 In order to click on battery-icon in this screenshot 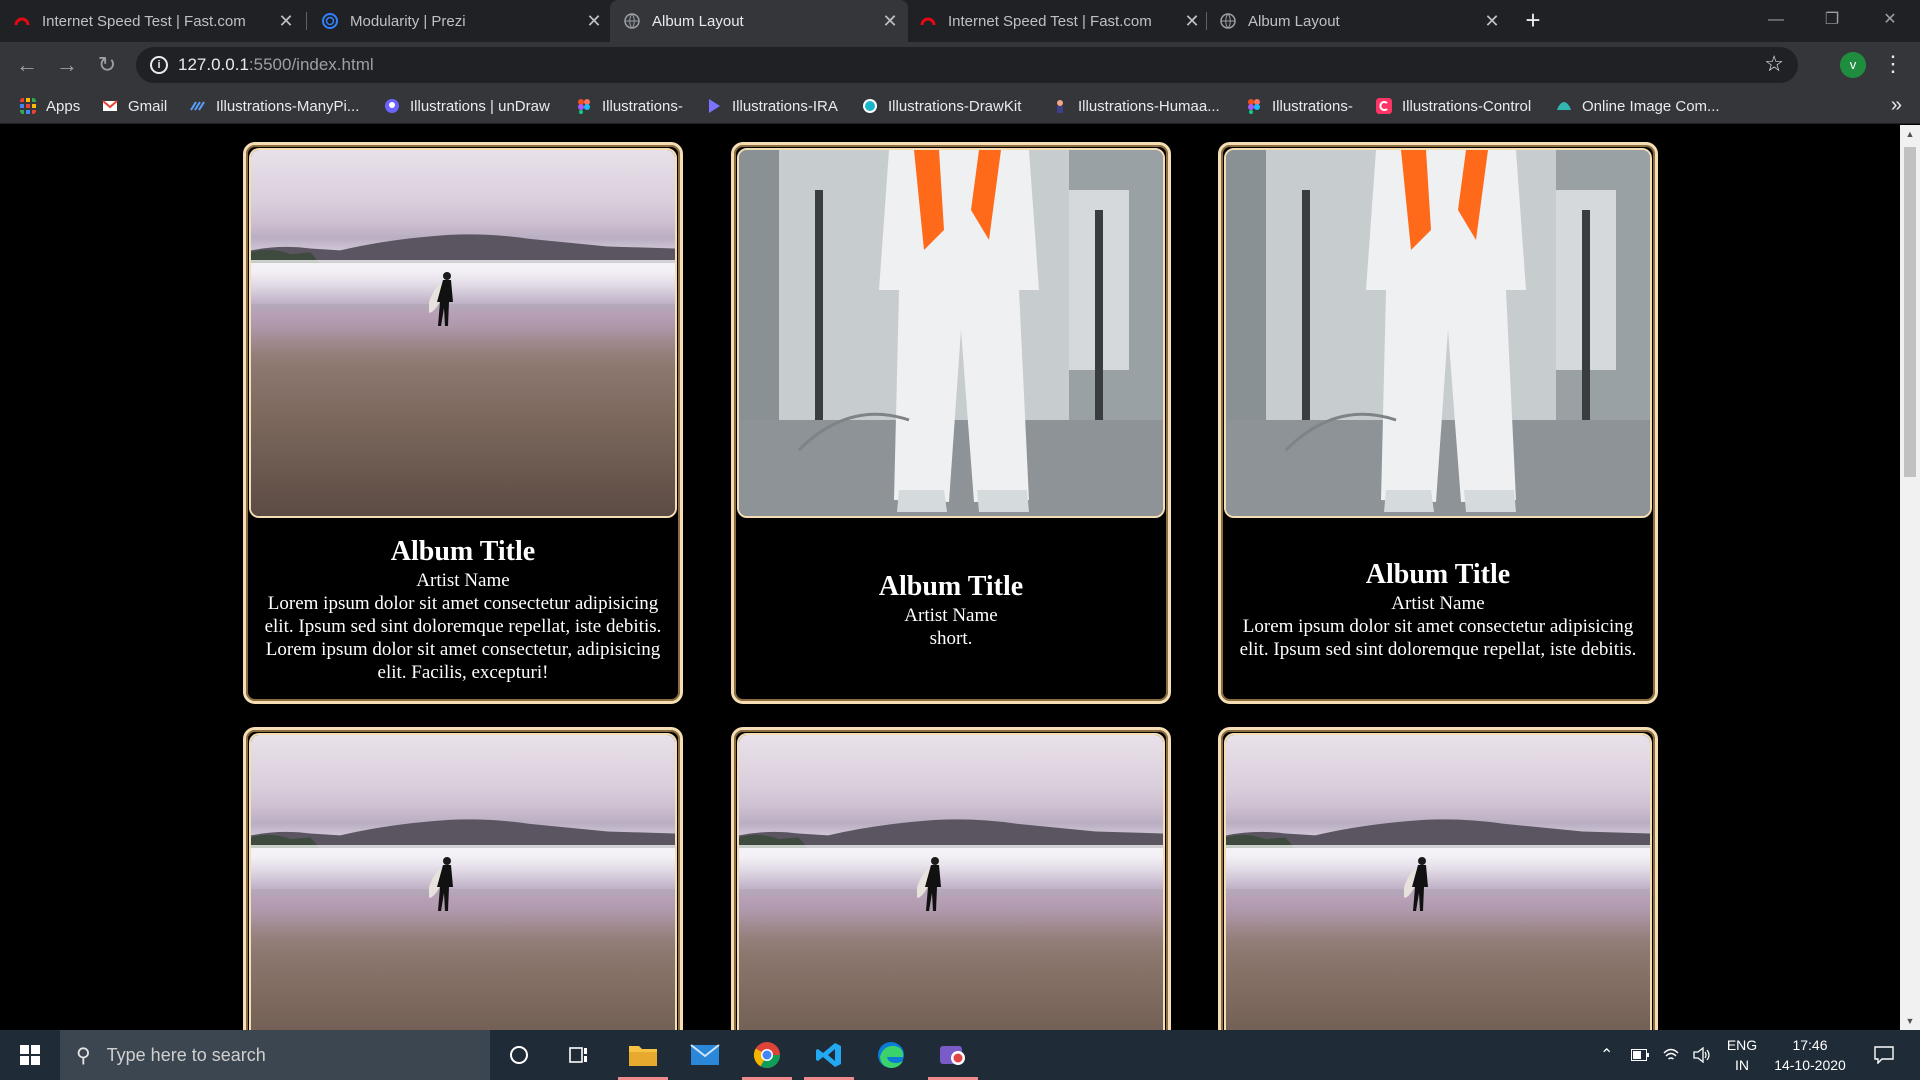, I will do `click(1640, 1055)`.